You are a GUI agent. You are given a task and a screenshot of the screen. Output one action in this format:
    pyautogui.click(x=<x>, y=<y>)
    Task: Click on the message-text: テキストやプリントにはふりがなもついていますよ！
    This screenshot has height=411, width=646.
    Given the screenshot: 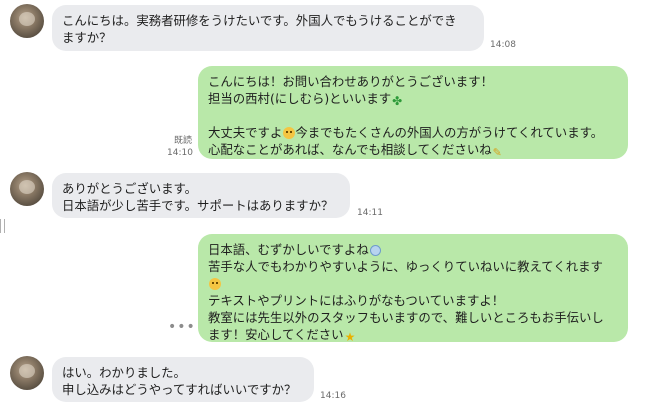 What is the action you would take?
    pyautogui.click(x=356, y=300)
    